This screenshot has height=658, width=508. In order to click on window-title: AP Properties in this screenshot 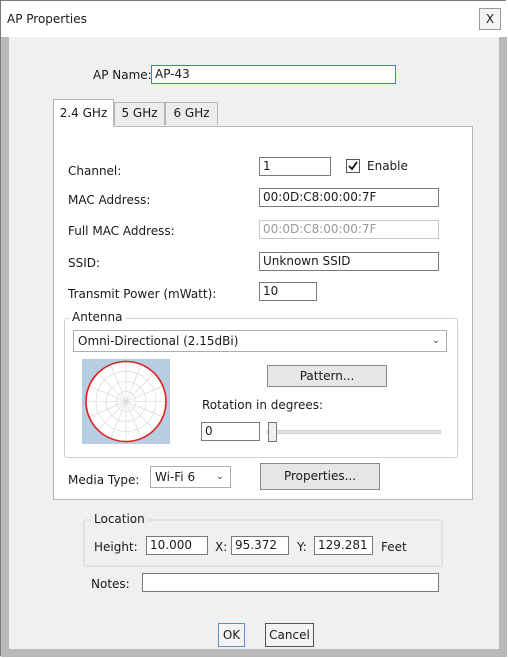, I will do `click(47, 19)`.